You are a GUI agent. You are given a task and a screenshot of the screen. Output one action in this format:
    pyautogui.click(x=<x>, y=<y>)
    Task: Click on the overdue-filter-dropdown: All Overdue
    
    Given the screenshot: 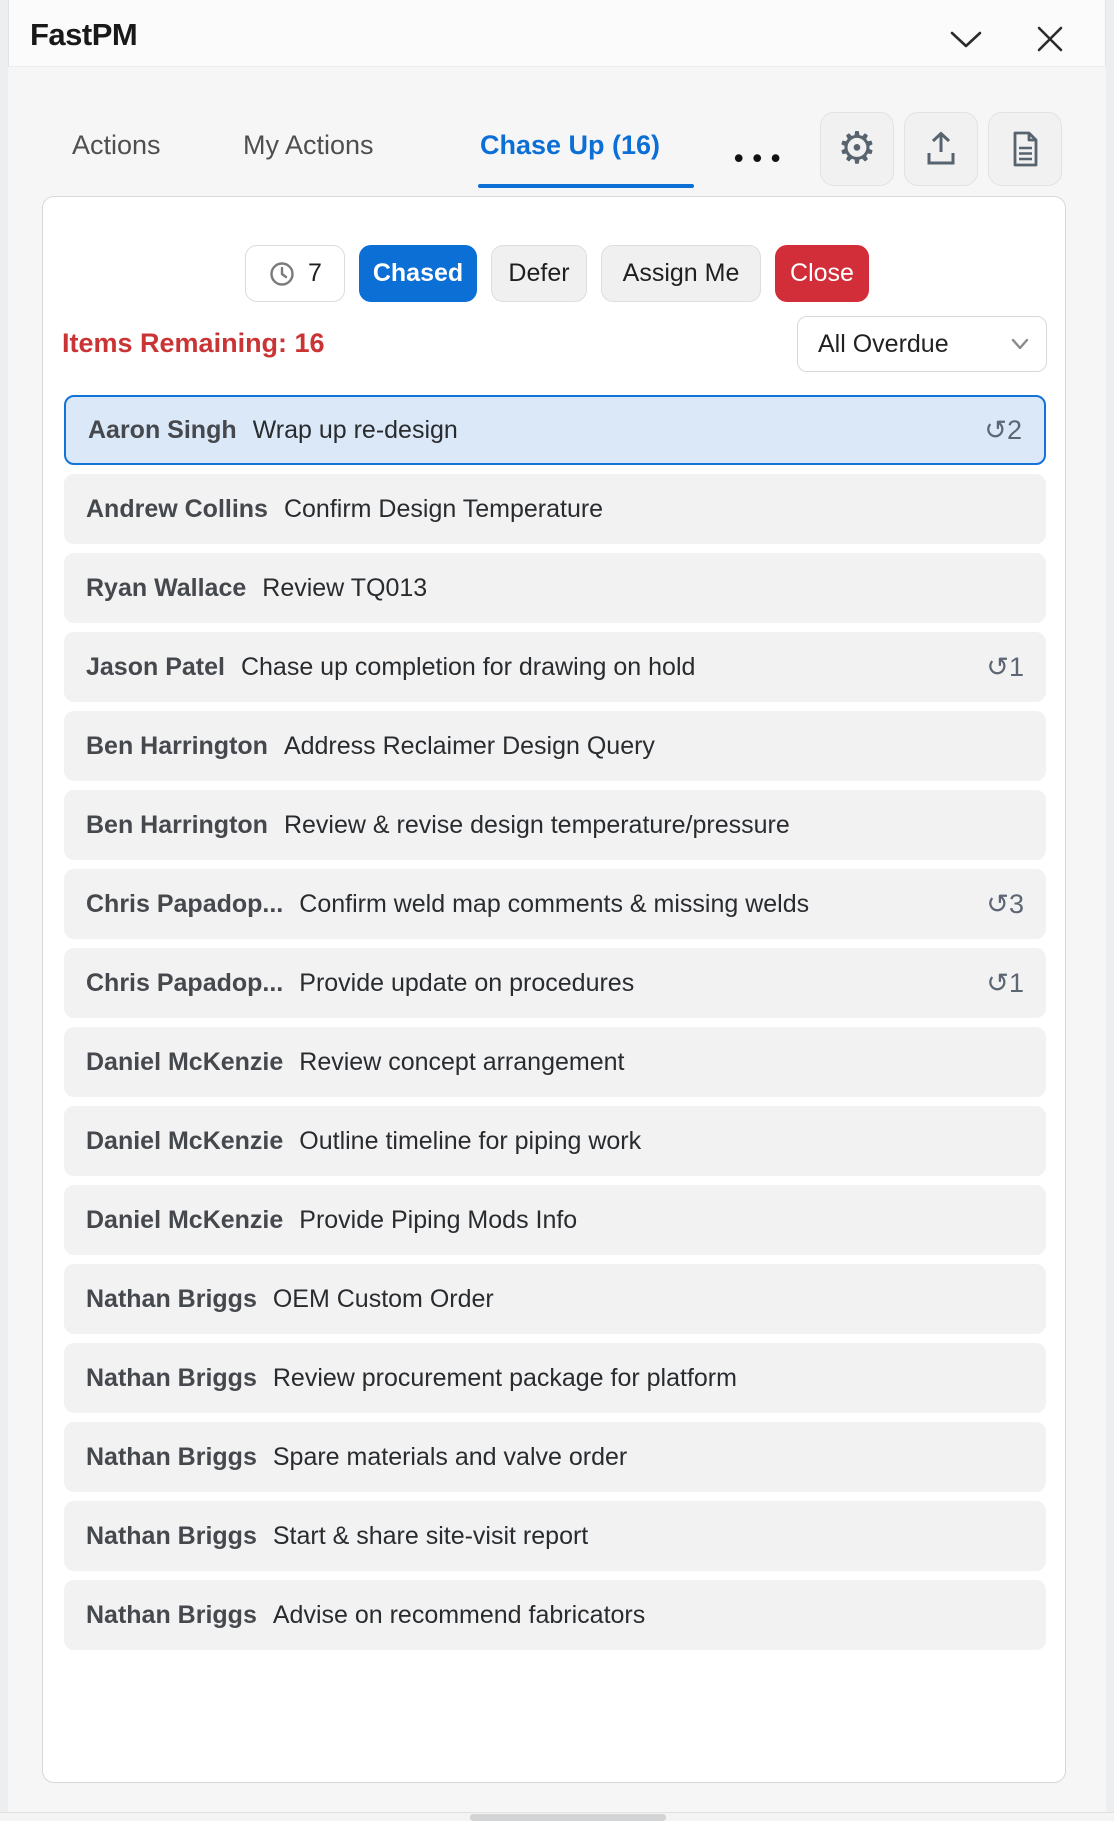 What is the action you would take?
    pyautogui.click(x=922, y=344)
    